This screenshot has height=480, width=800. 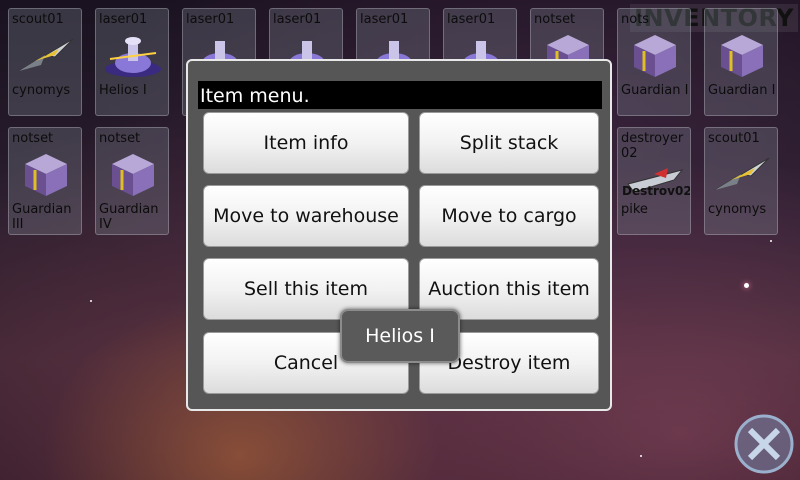 What do you see at coordinates (133, 57) in the screenshot?
I see `laser-icon` at bounding box center [133, 57].